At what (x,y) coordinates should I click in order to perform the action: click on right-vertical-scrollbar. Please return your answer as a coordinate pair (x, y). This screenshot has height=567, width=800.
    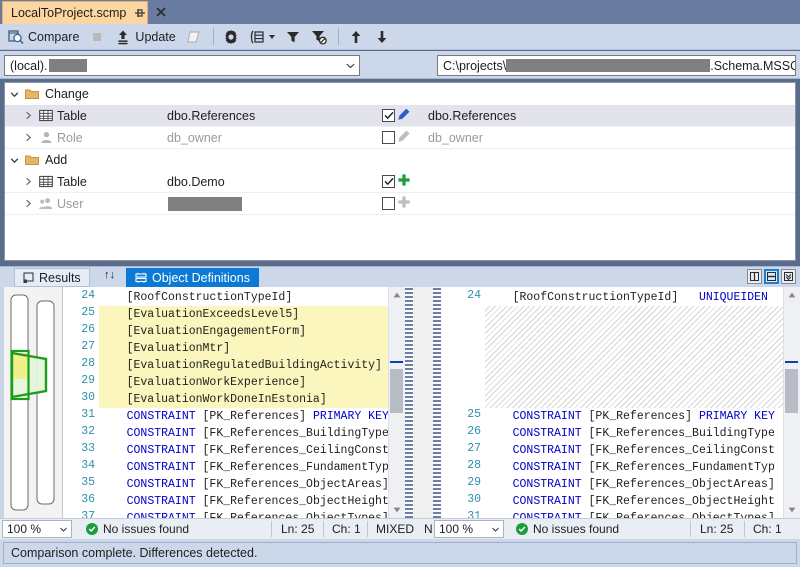
    Looking at the image, I should click on (791, 402).